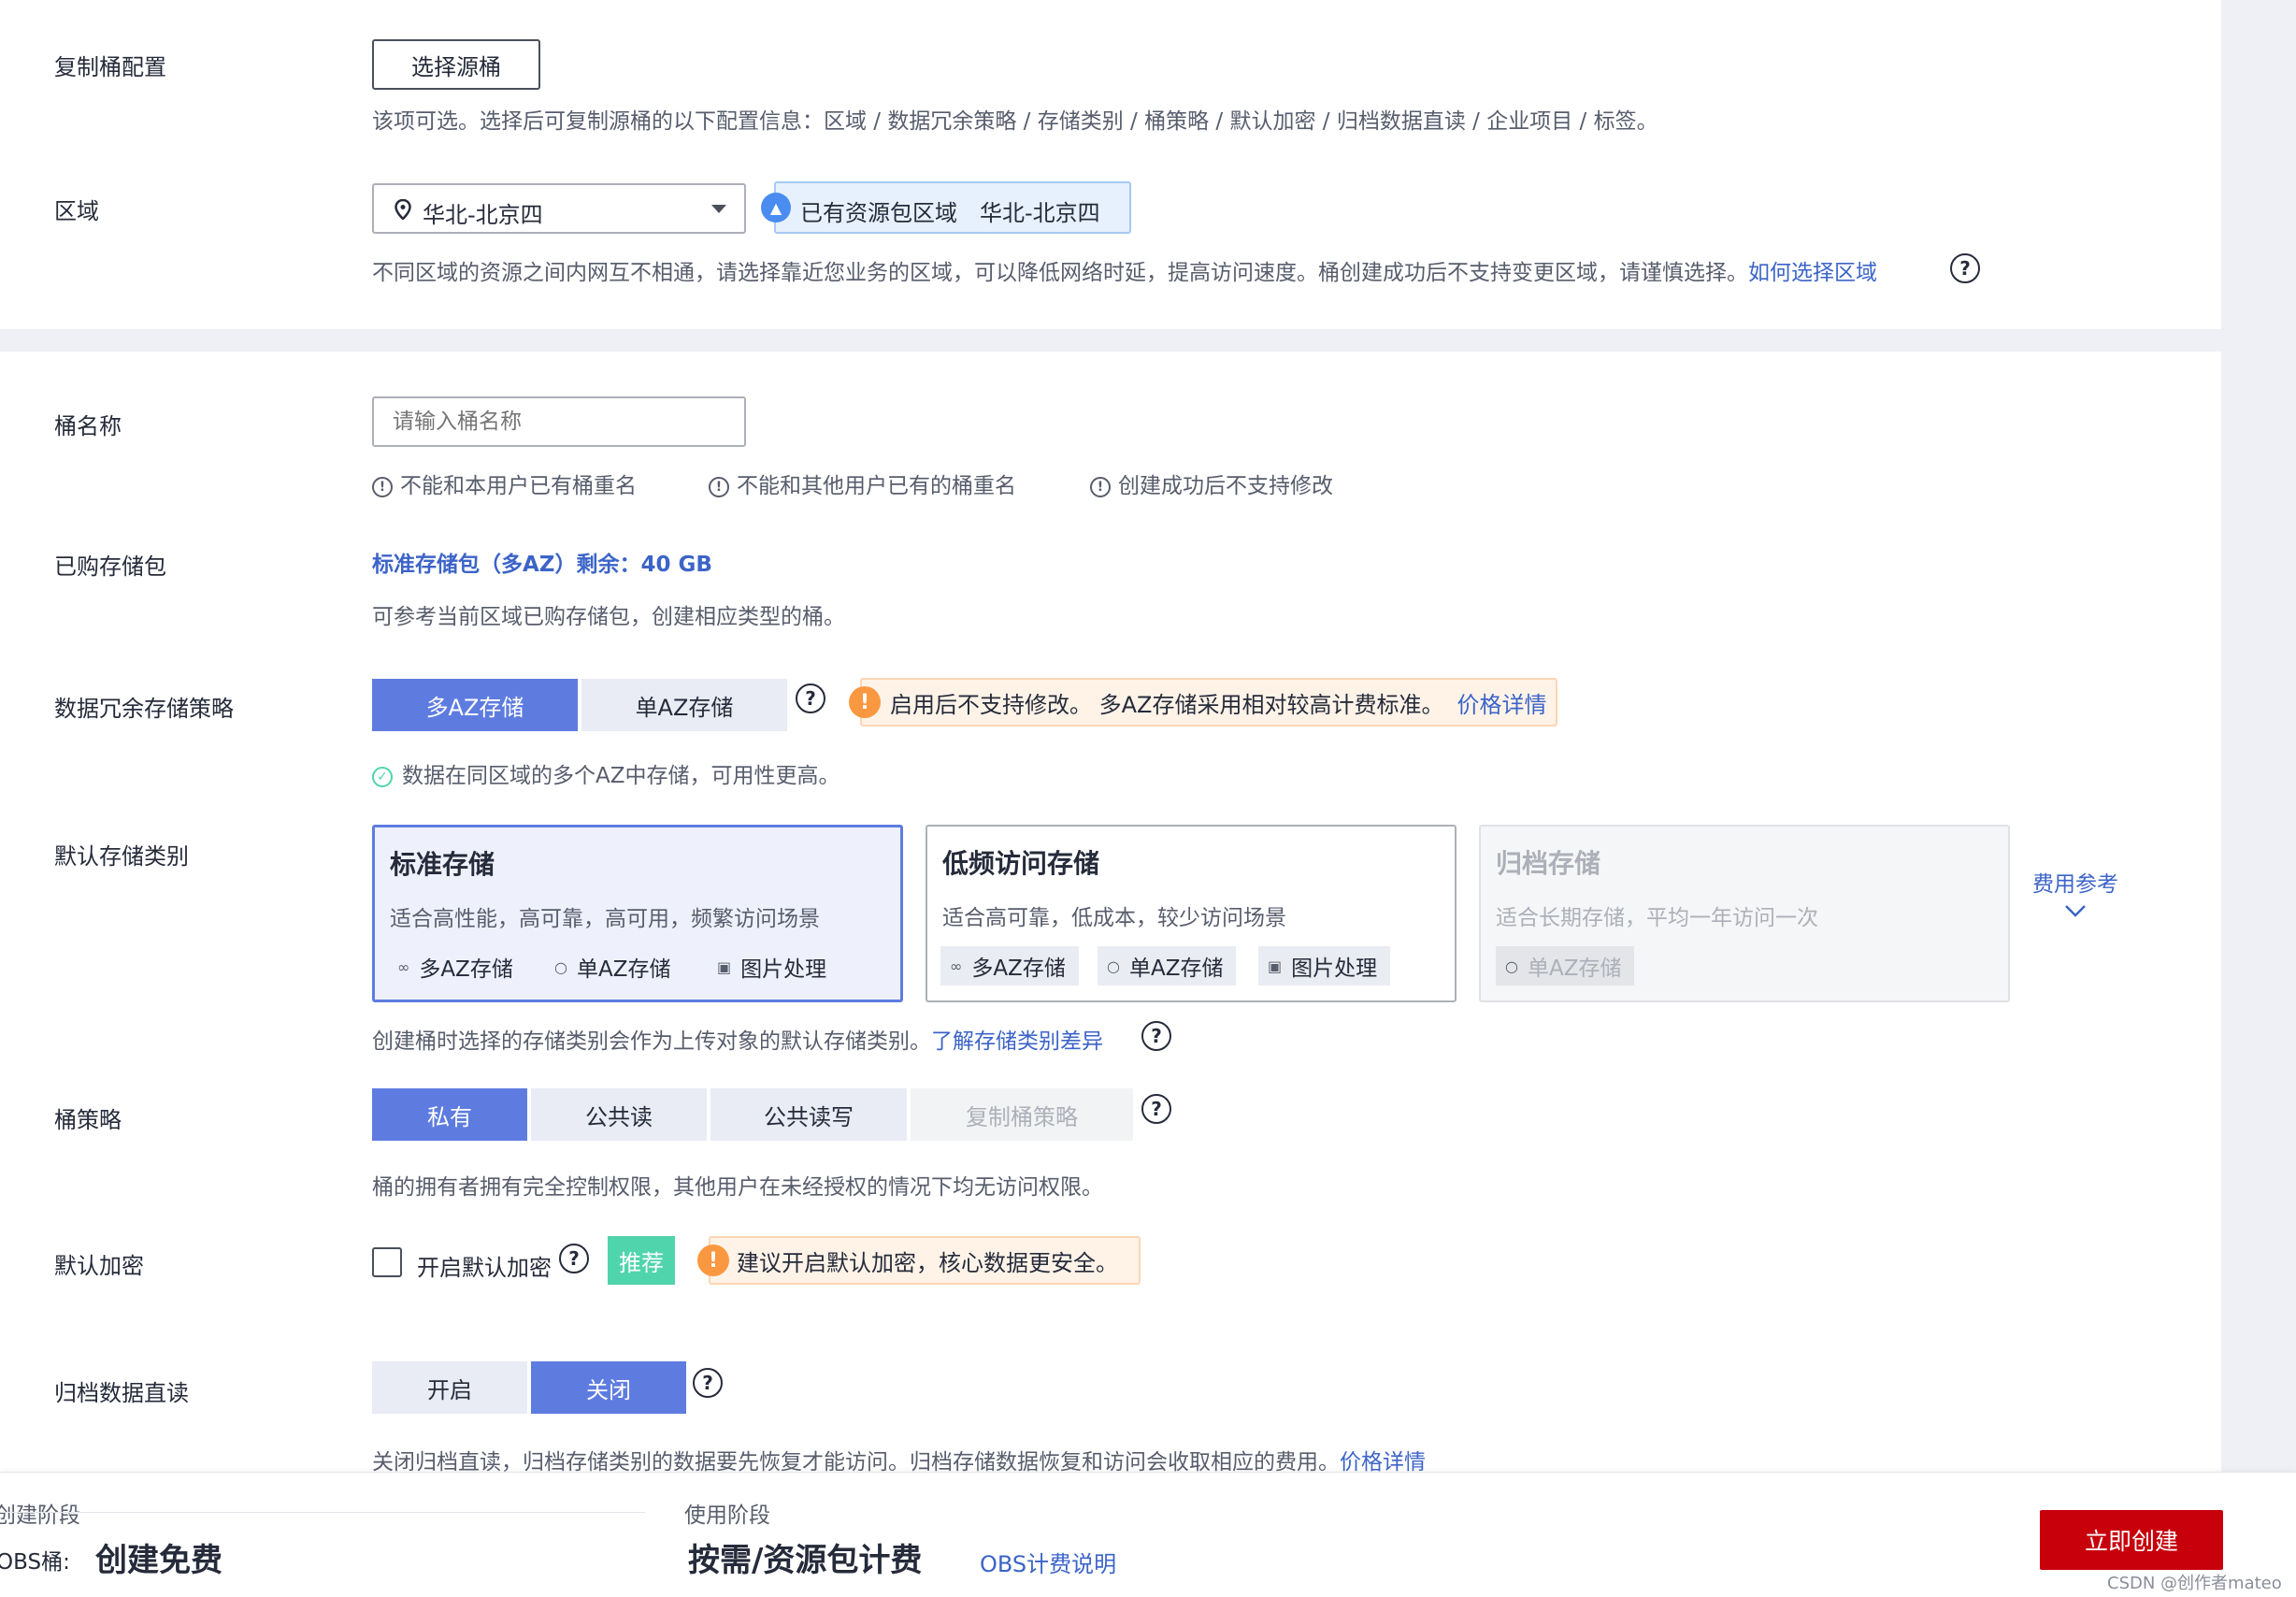  What do you see at coordinates (559, 208) in the screenshot?
I see `region-select: 华北-北京四` at bounding box center [559, 208].